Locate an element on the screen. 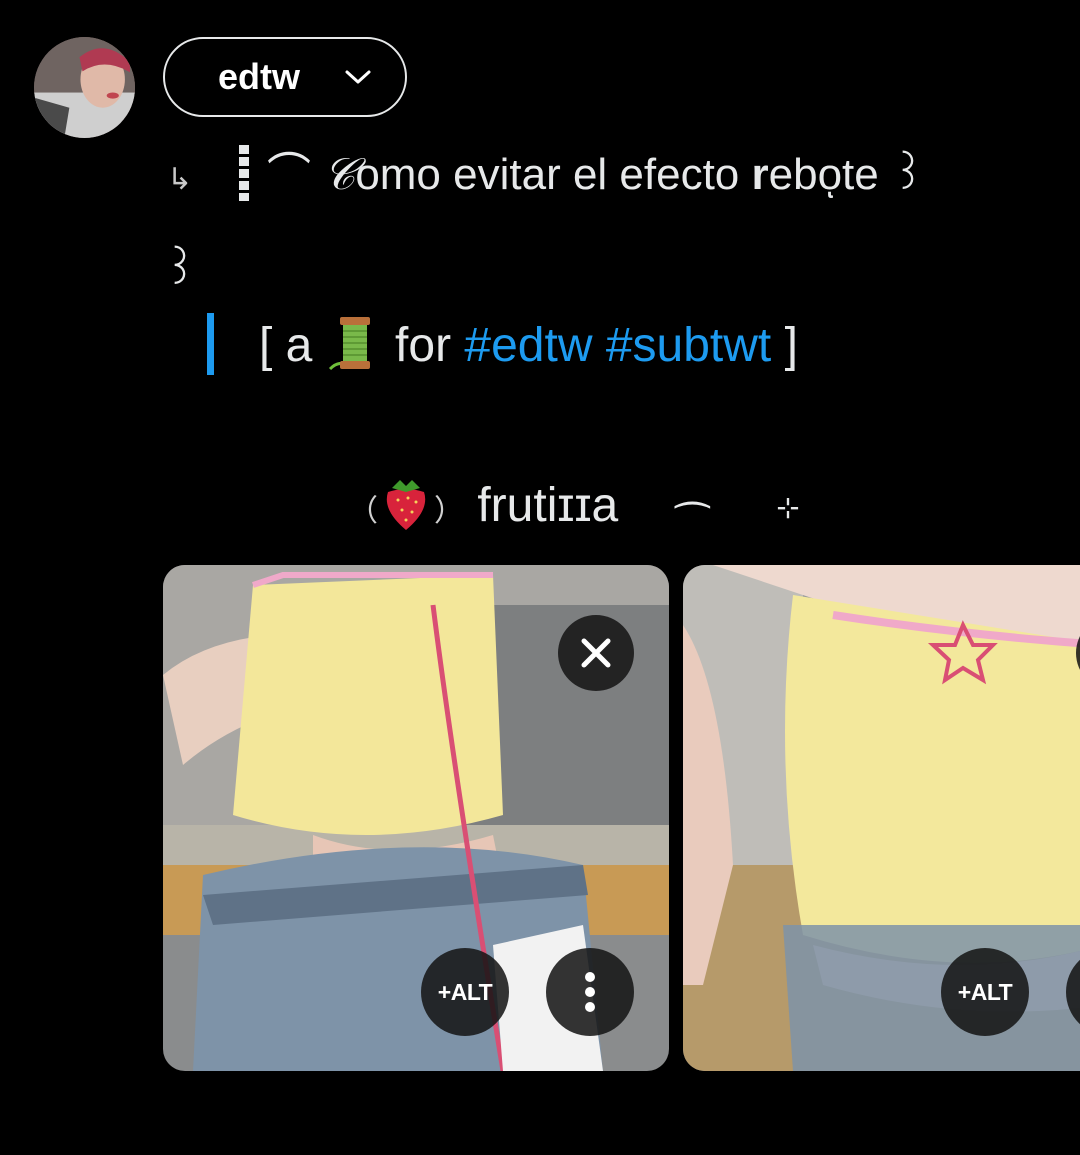 This screenshot has width=1080, height=1155. thread-spool-icon is located at coordinates (349, 344).